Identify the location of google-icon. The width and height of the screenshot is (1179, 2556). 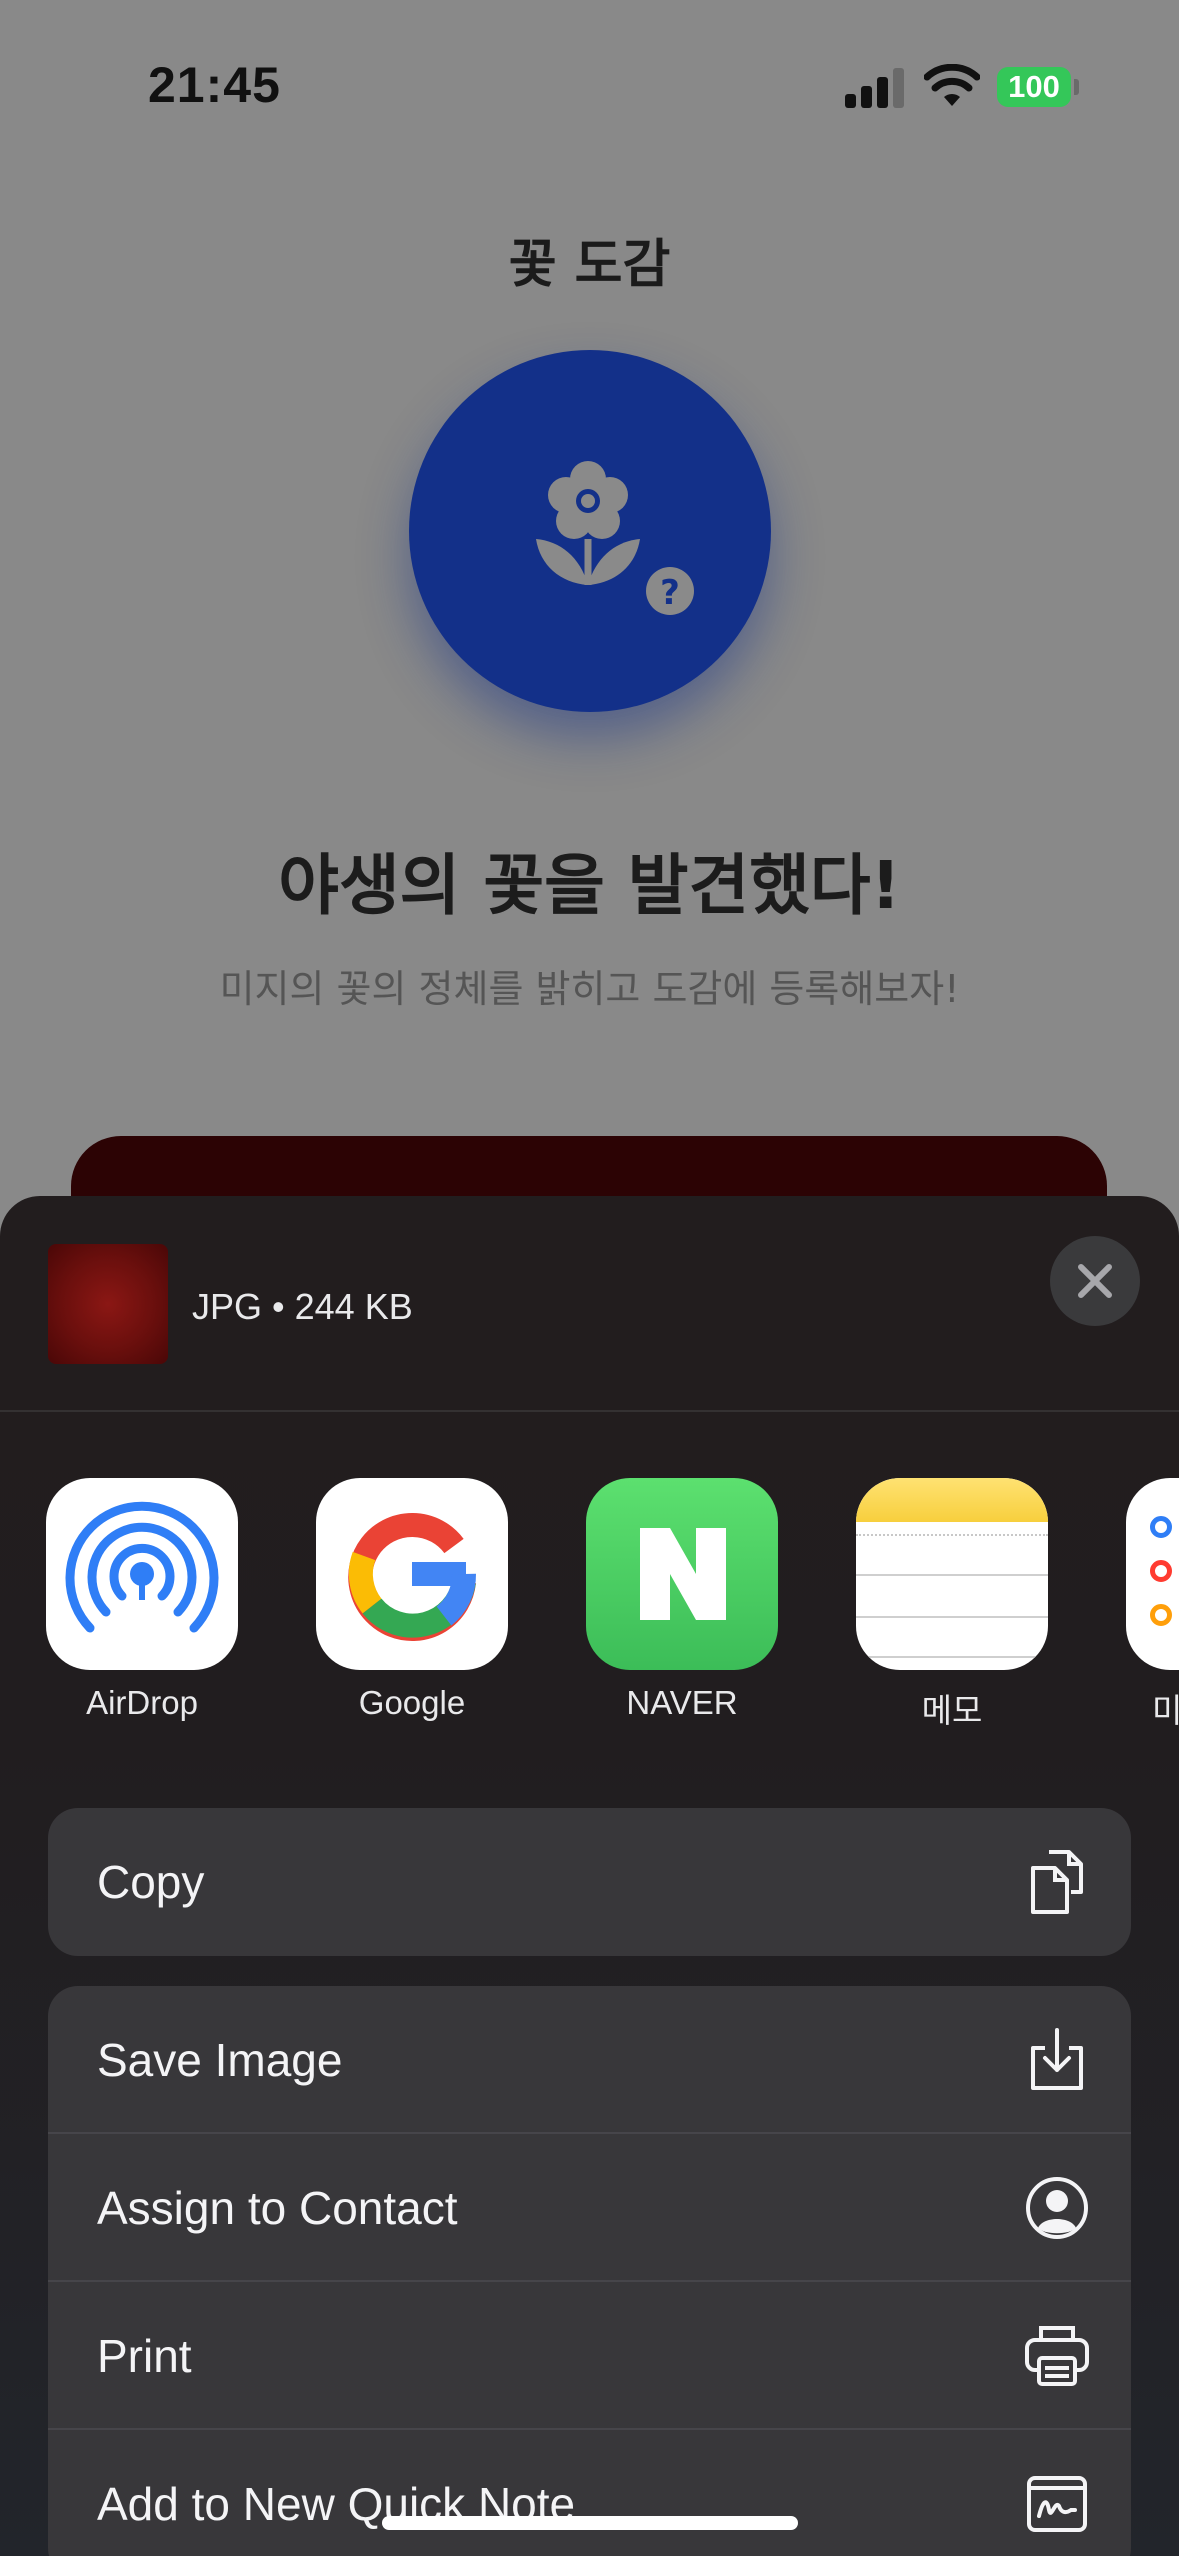
(412, 1574).